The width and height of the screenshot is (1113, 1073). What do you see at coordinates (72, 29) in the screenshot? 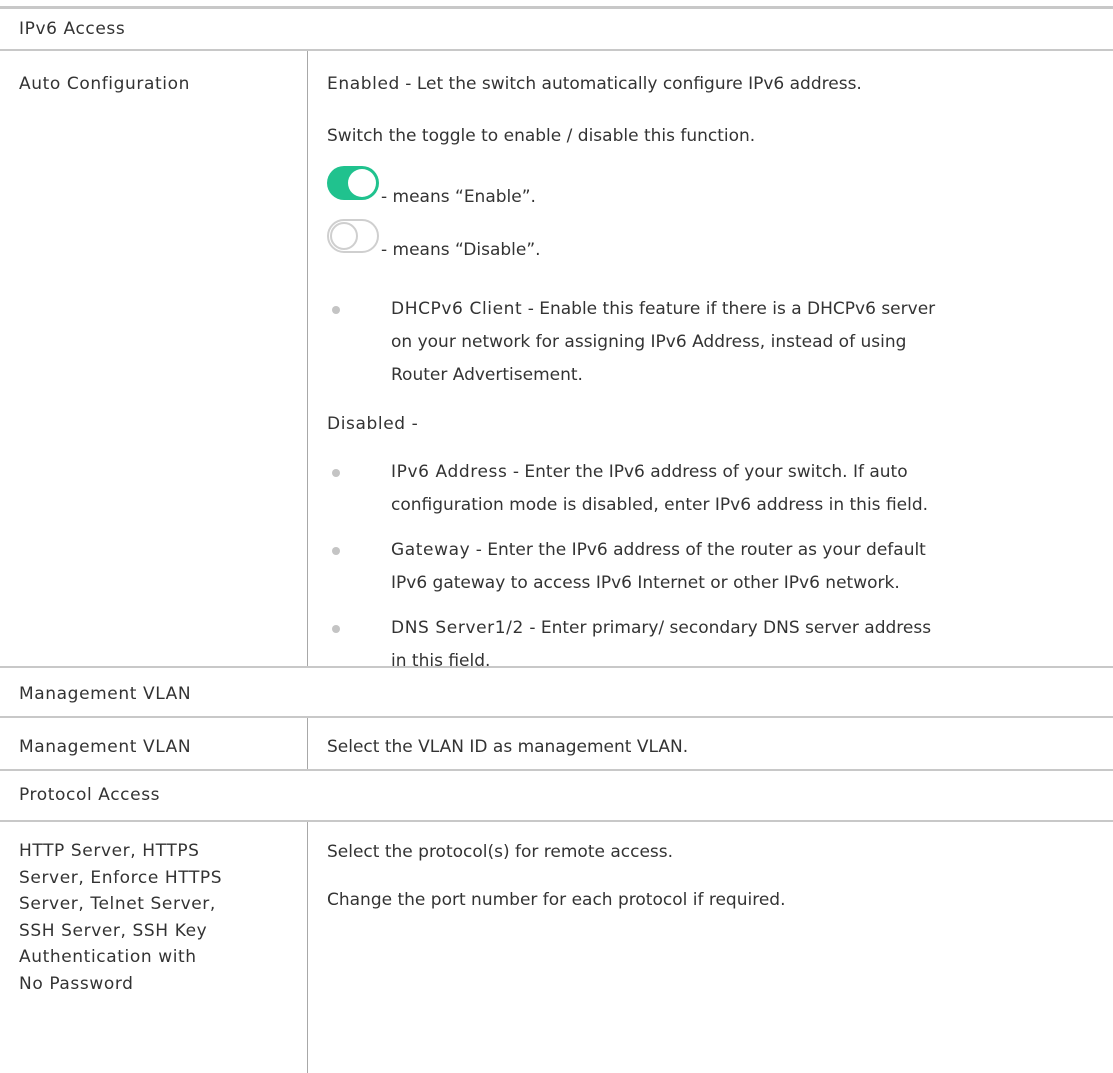
I see `section-title: IPv6 Access` at bounding box center [72, 29].